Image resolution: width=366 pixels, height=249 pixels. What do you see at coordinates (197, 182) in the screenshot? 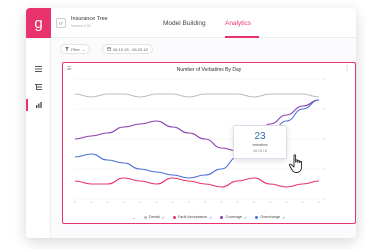
I see `series-line-fault-acceptance` at bounding box center [197, 182].